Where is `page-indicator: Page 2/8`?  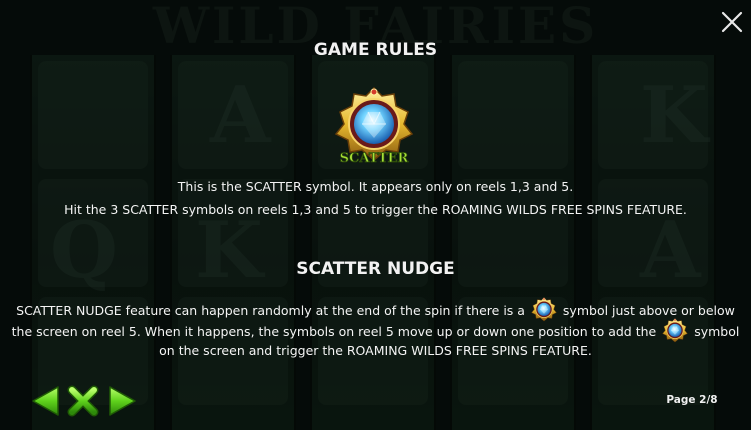 page-indicator: Page 2/8 is located at coordinates (692, 400).